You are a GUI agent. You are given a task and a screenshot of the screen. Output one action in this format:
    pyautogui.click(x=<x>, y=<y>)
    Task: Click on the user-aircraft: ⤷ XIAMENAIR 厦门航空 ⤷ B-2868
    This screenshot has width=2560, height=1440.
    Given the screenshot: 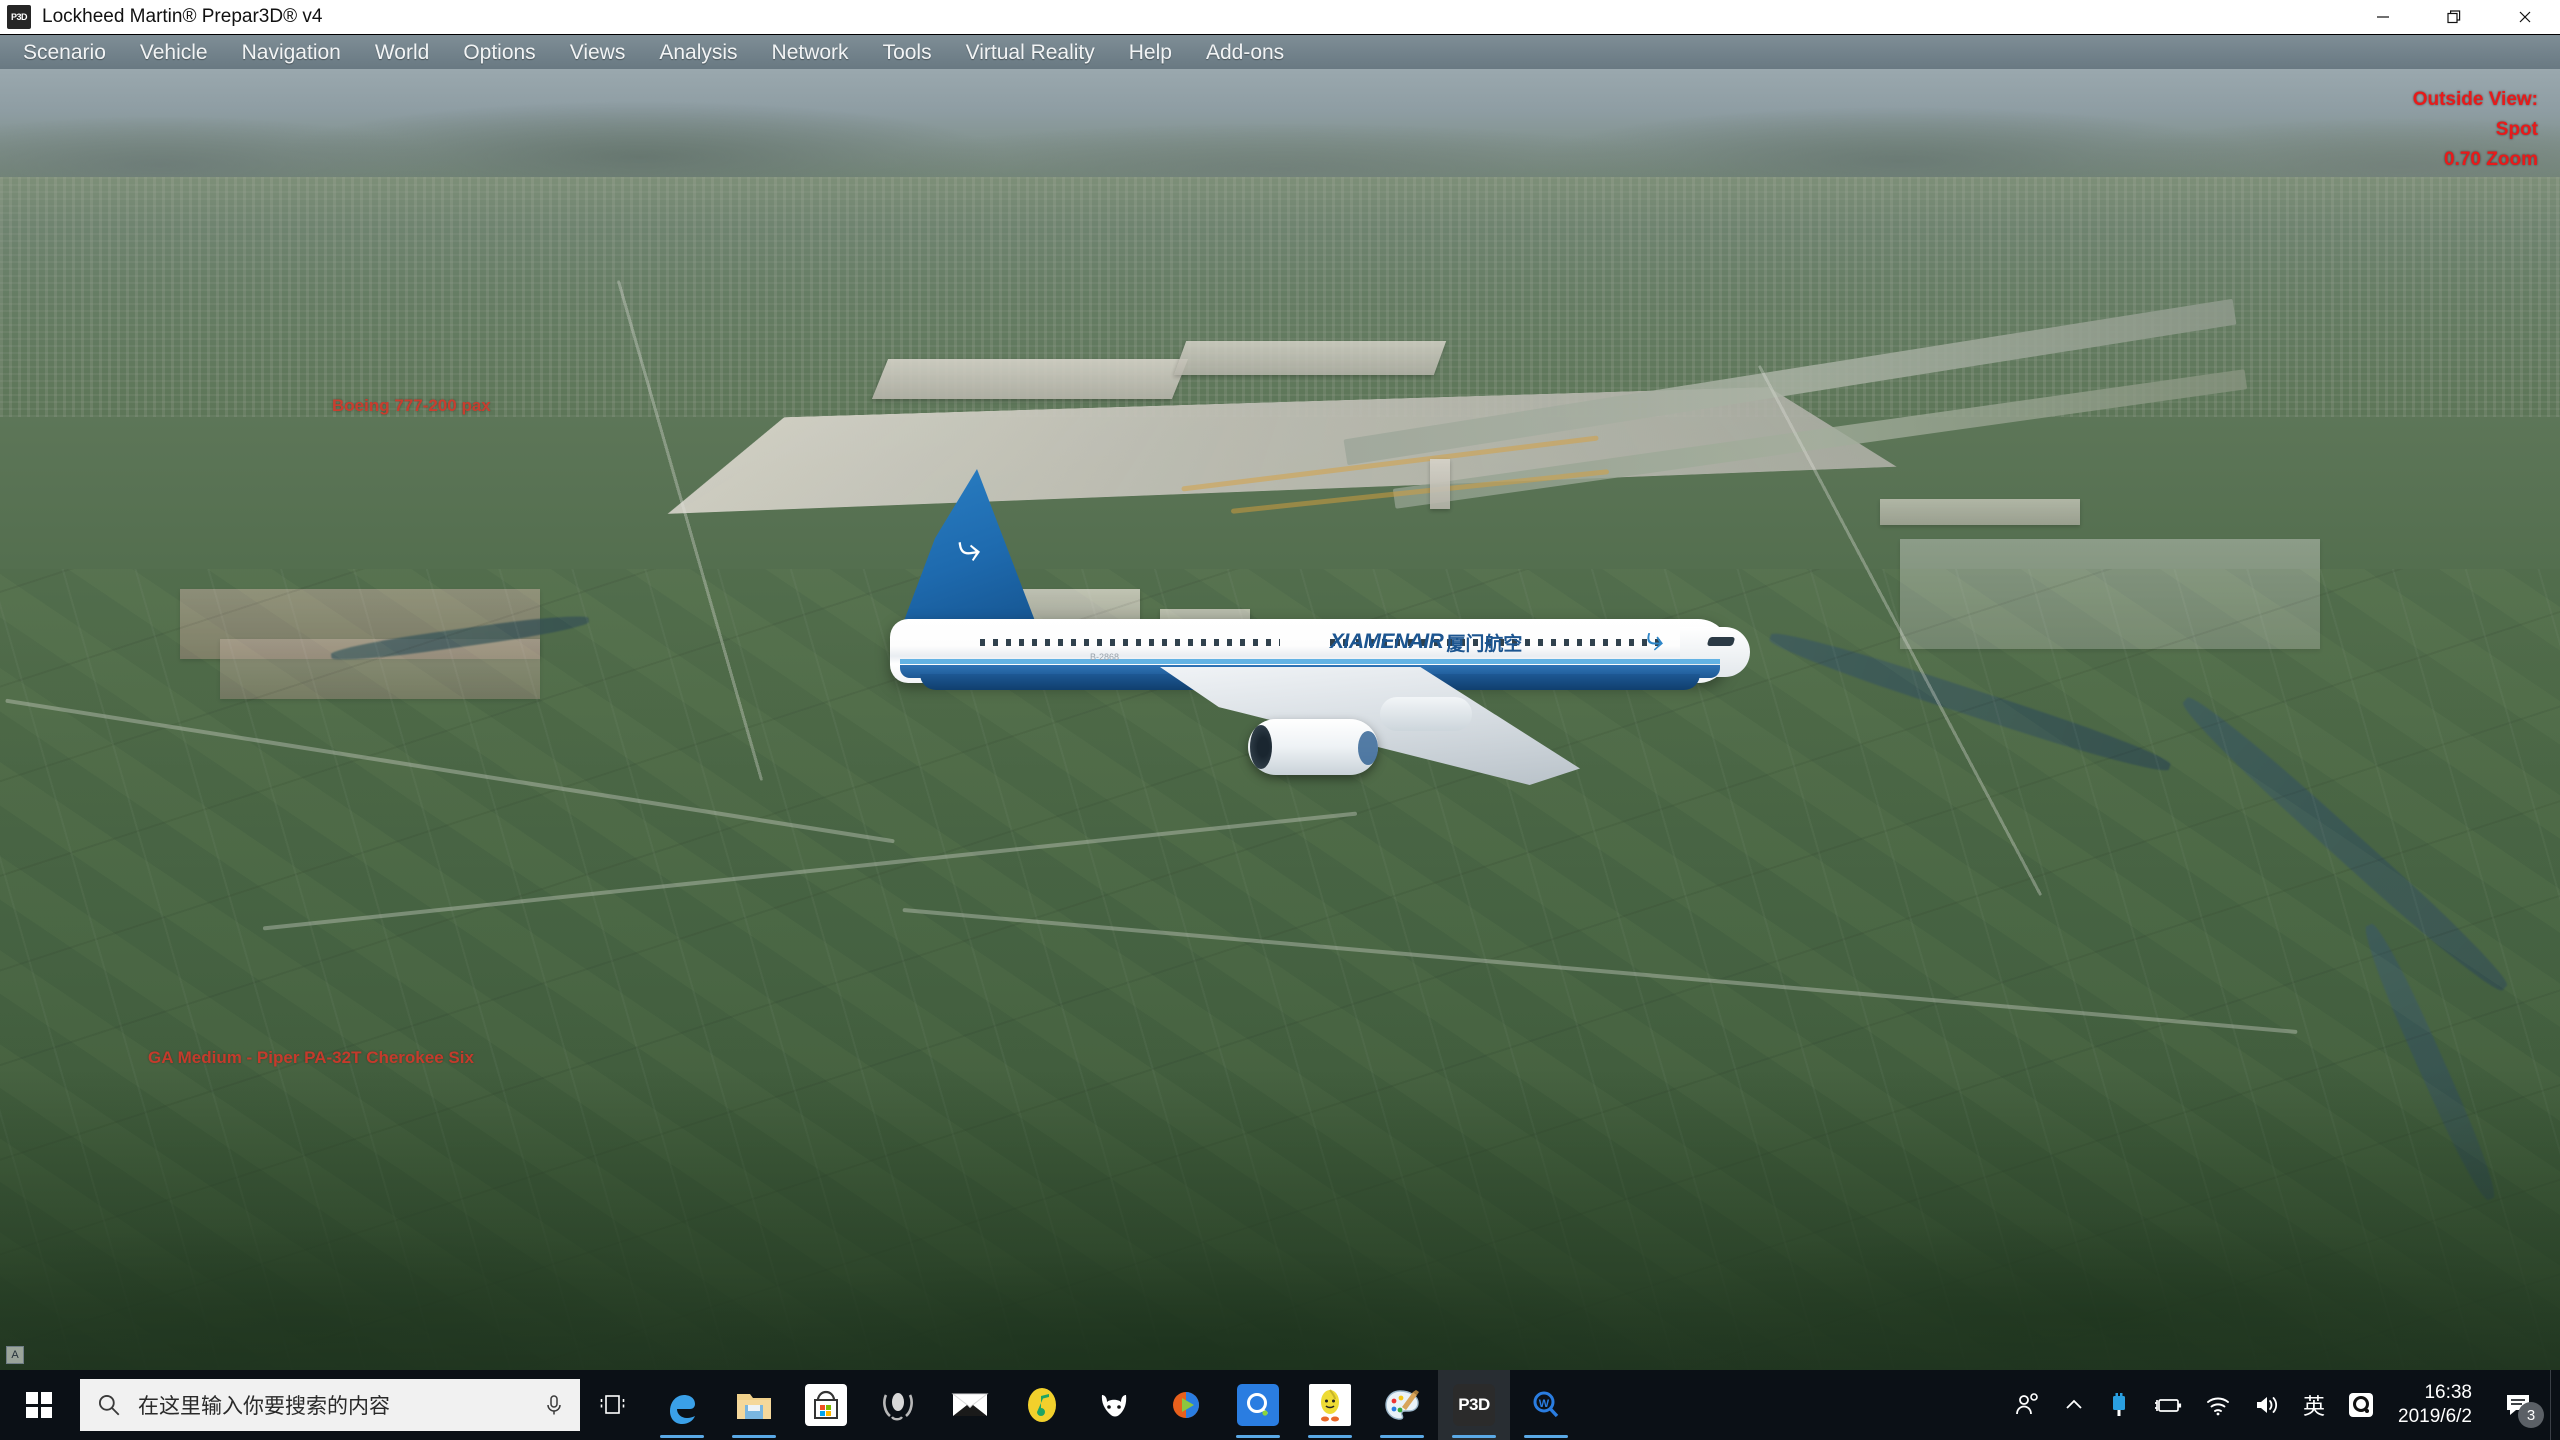 What is the action you would take?
    pyautogui.click(x=1320, y=639)
    